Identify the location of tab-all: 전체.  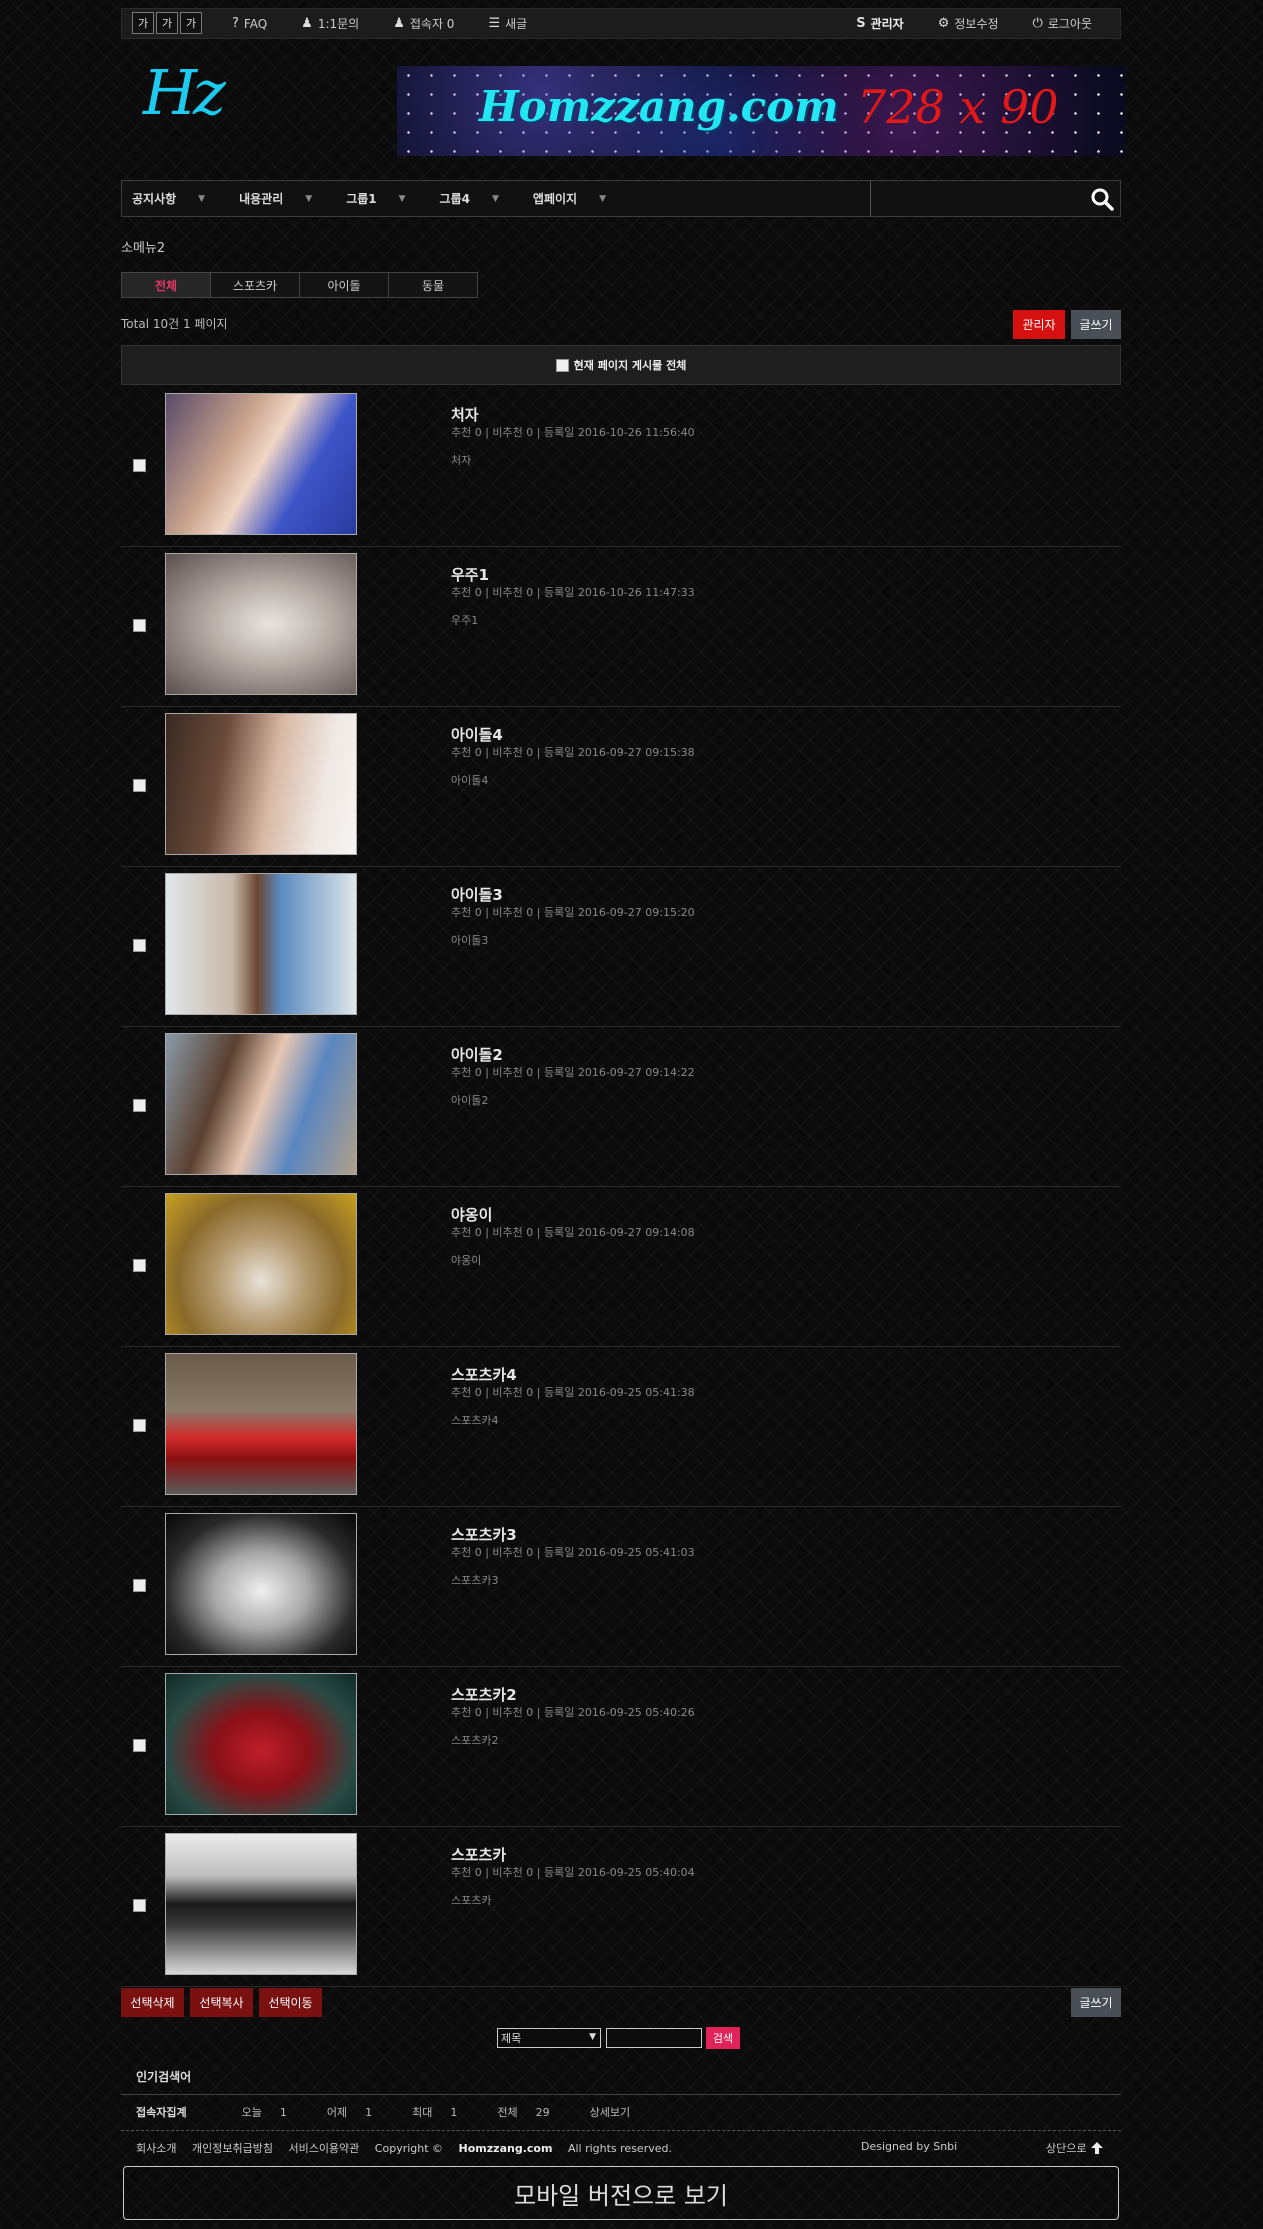
(166, 285).